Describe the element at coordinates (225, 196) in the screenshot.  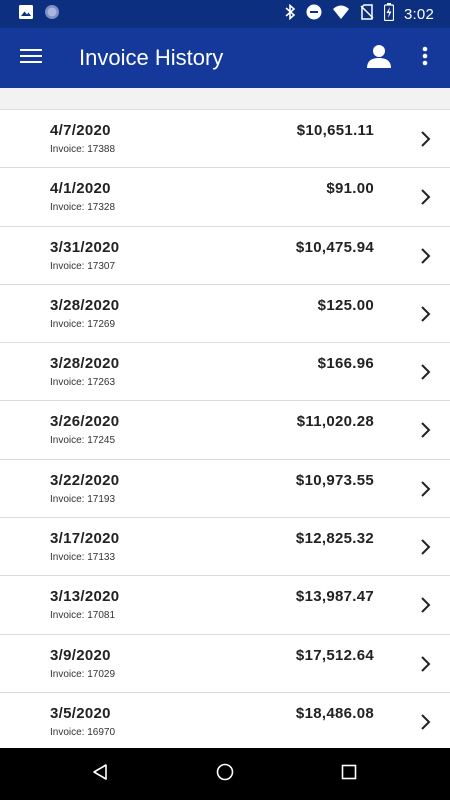
I see `invoice-row: 4/1/2020 Invoice: 17328 $91.00` at that location.